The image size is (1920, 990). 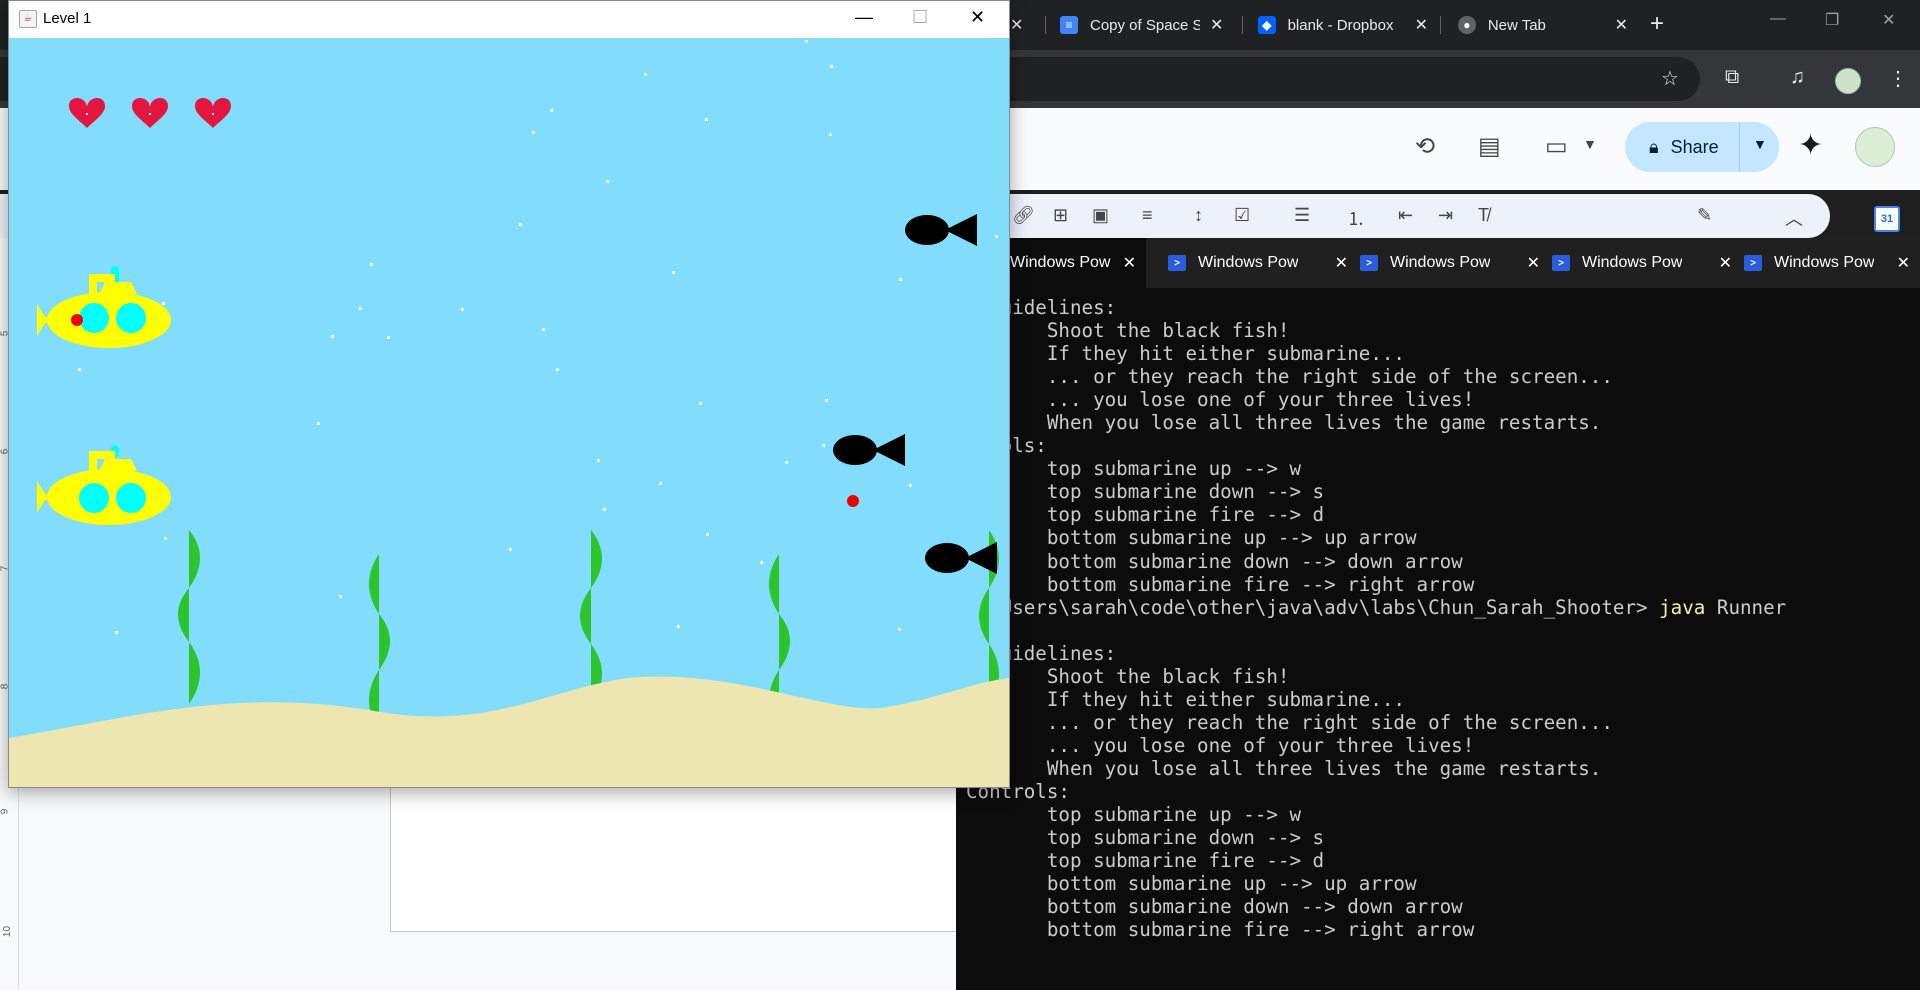 I want to click on terminal-line: ntrols:, so click(x=1376, y=445).